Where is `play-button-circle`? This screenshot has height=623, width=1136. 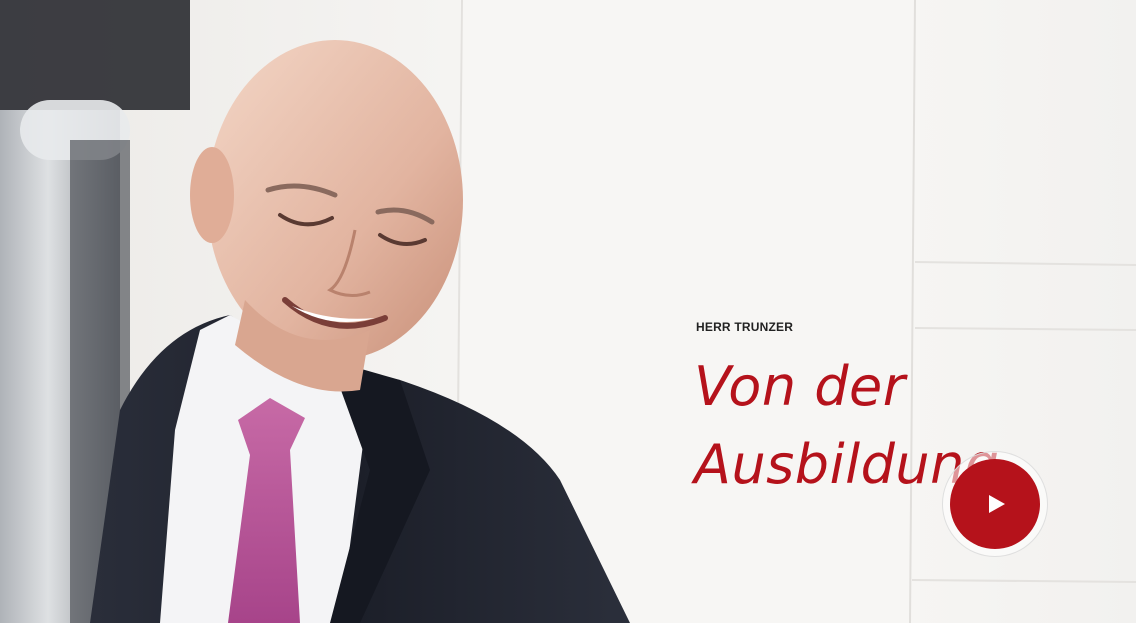
play-button-circle is located at coordinates (995, 504).